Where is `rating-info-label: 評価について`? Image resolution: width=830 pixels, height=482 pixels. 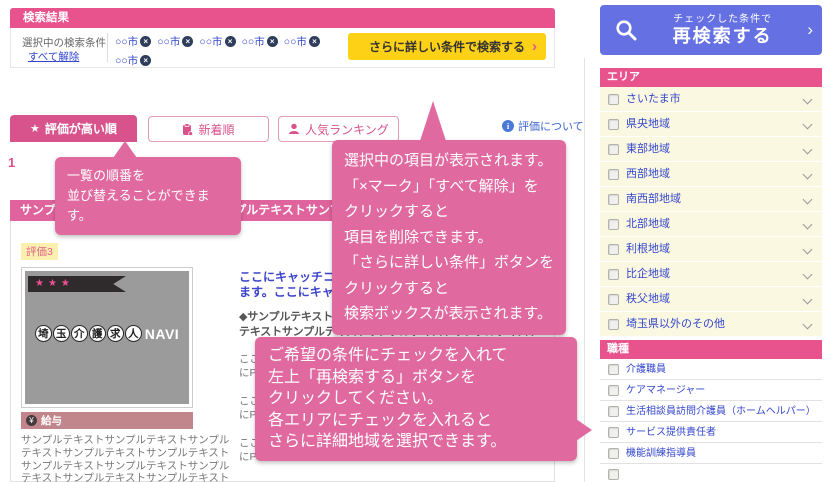
rating-info-label: 評価について is located at coordinates (551, 126).